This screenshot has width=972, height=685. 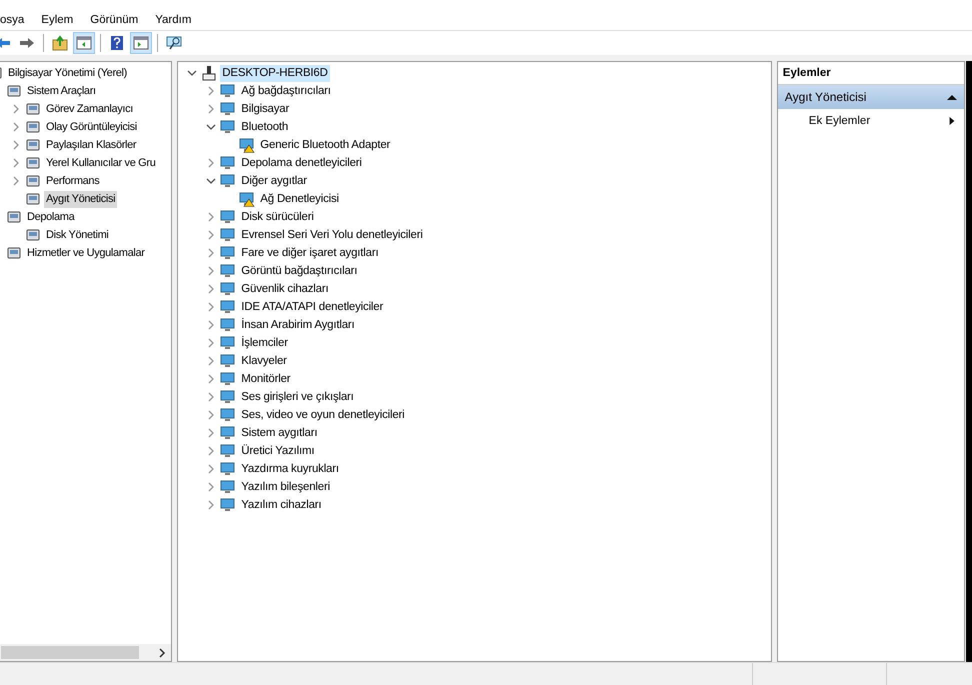 I want to click on tree-item: Paylaşılan Klasörler, so click(x=91, y=145).